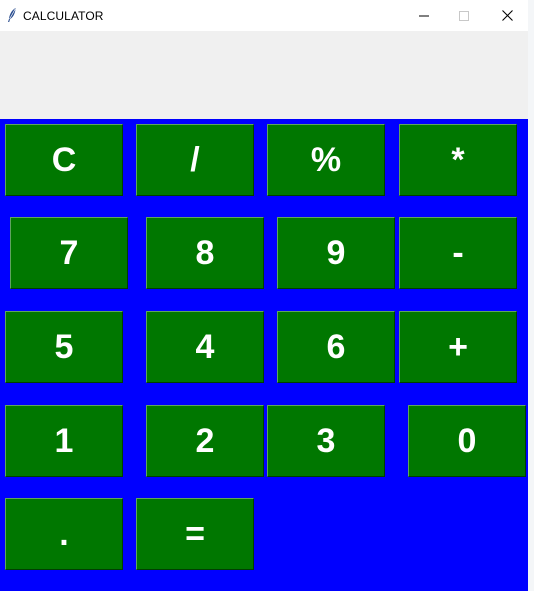  I want to click on maximize-button, so click(464, 15).